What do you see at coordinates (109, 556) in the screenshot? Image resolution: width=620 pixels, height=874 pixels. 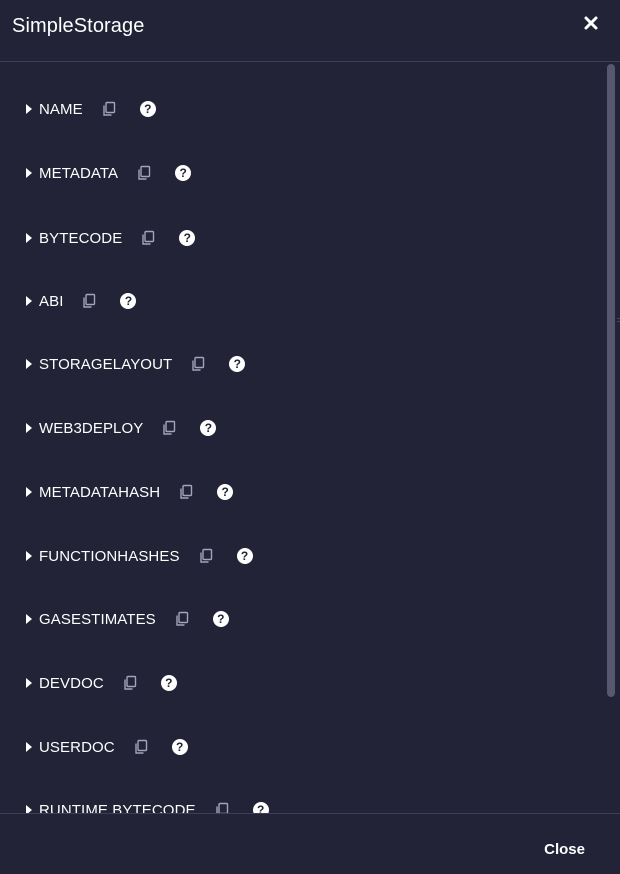 I see `property-label: FUNCTIONHASHES` at bounding box center [109, 556].